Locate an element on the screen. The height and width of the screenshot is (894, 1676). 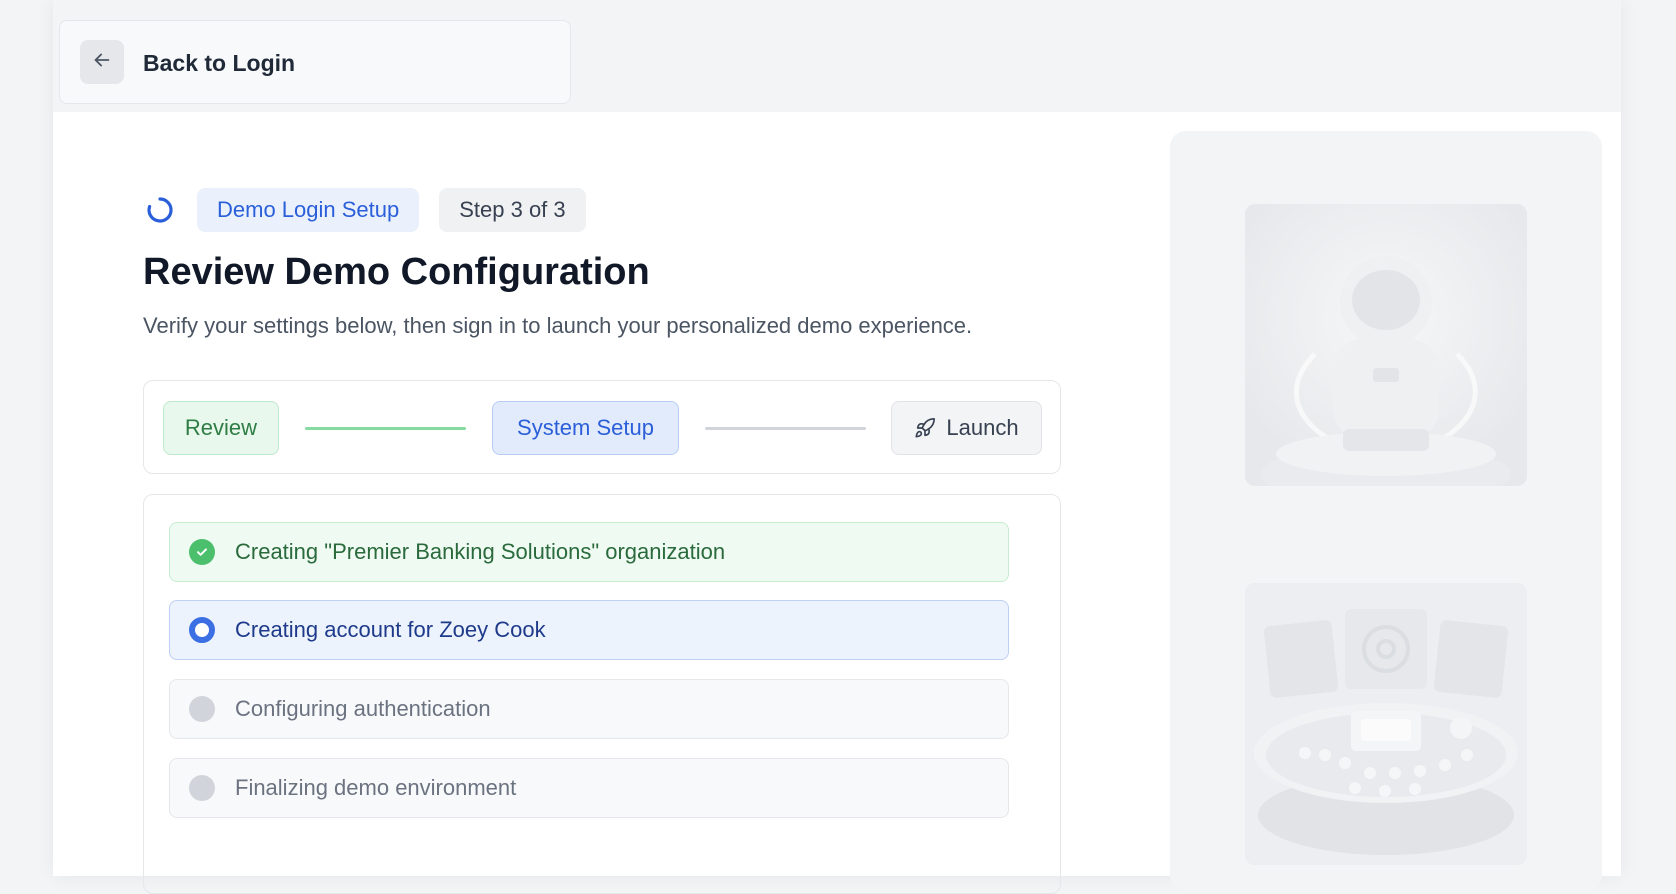
back-button is located at coordinates (102, 62).